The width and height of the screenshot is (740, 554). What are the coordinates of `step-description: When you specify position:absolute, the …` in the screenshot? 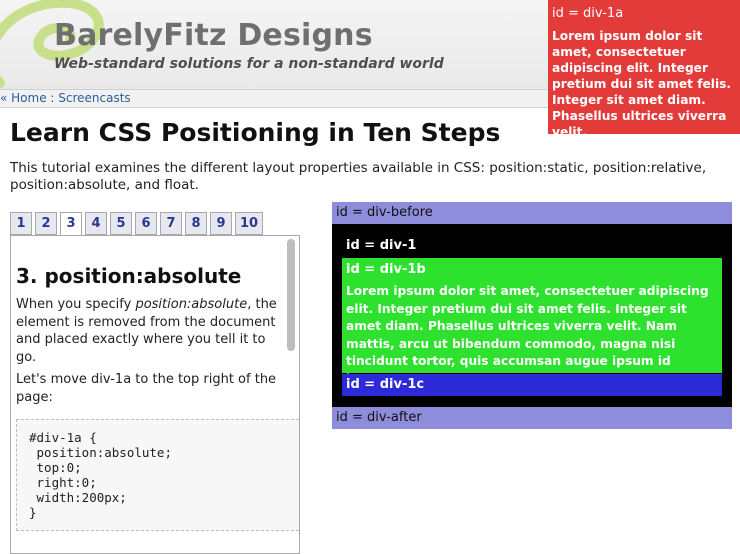 It's located at (147, 331).